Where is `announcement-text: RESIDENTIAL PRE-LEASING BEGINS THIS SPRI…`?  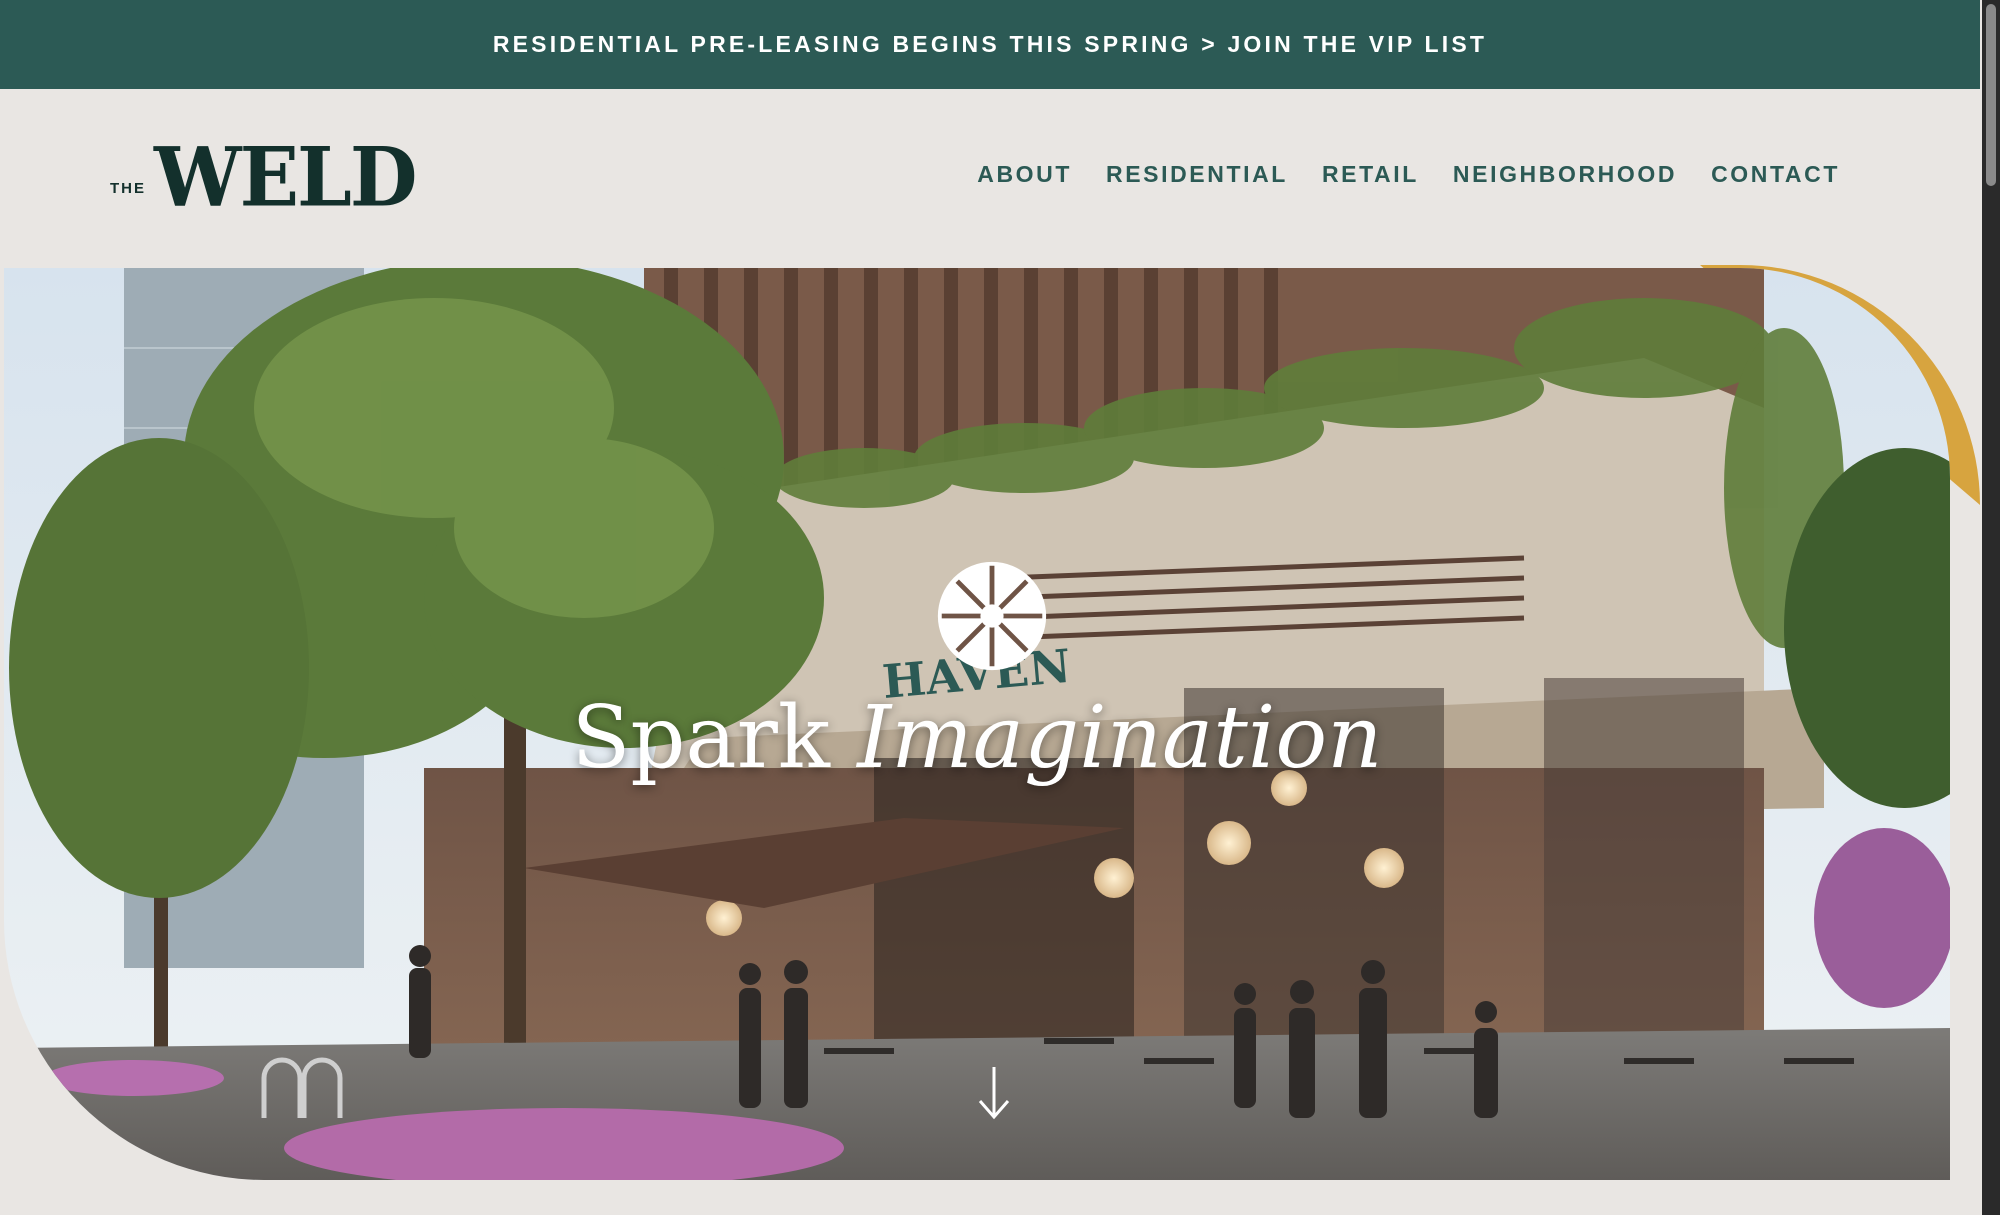 announcement-text: RESIDENTIAL PRE-LEASING BEGINS THIS SPRI… is located at coordinates (990, 44).